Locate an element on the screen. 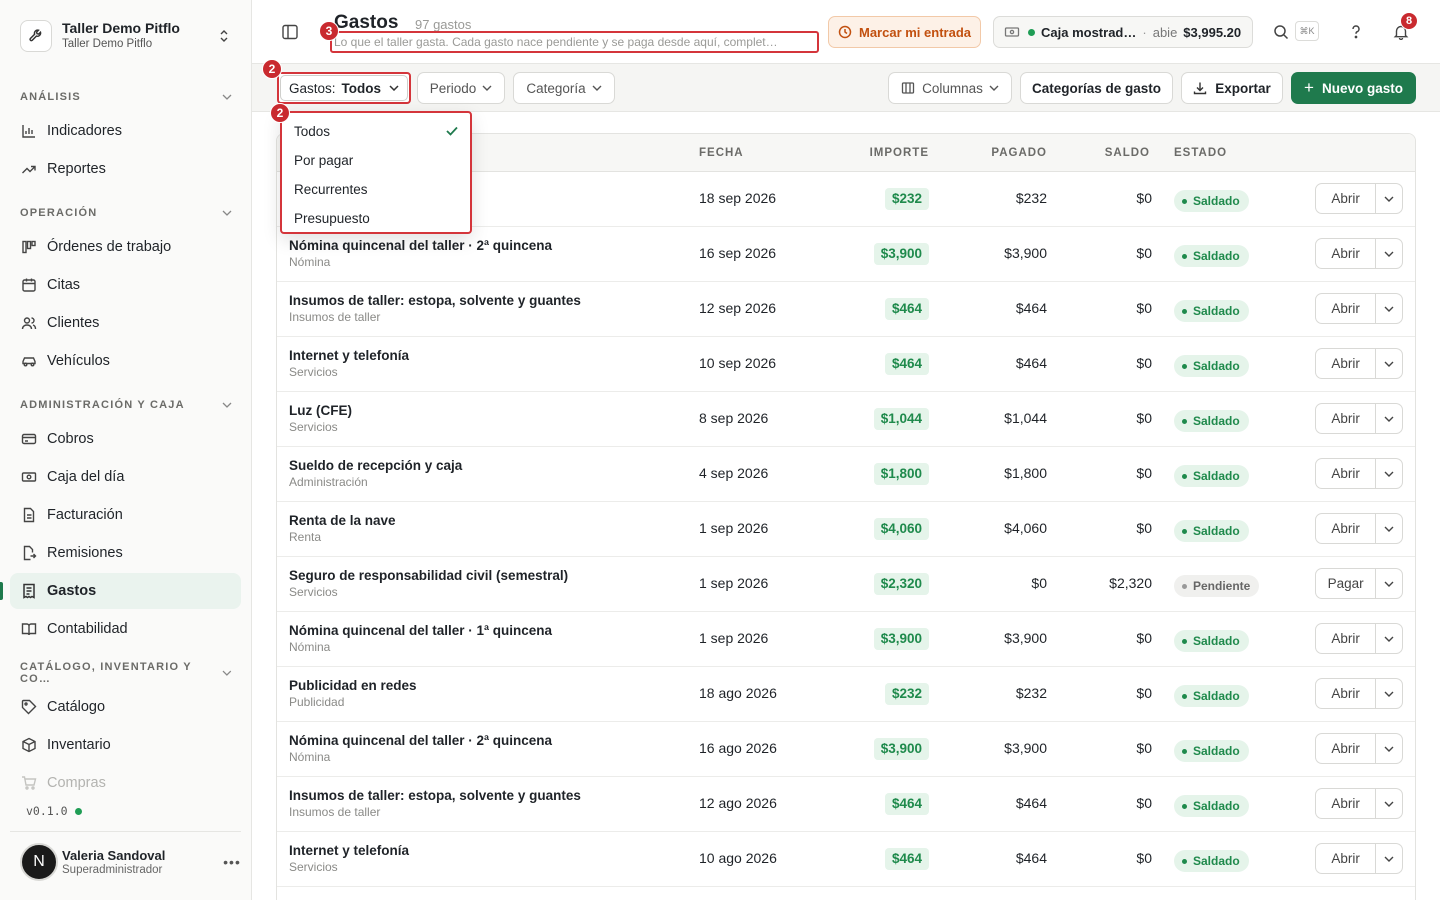 Image resolution: width=1440 pixels, height=900 pixels. columnas-button: Columnas is located at coordinates (950, 88).